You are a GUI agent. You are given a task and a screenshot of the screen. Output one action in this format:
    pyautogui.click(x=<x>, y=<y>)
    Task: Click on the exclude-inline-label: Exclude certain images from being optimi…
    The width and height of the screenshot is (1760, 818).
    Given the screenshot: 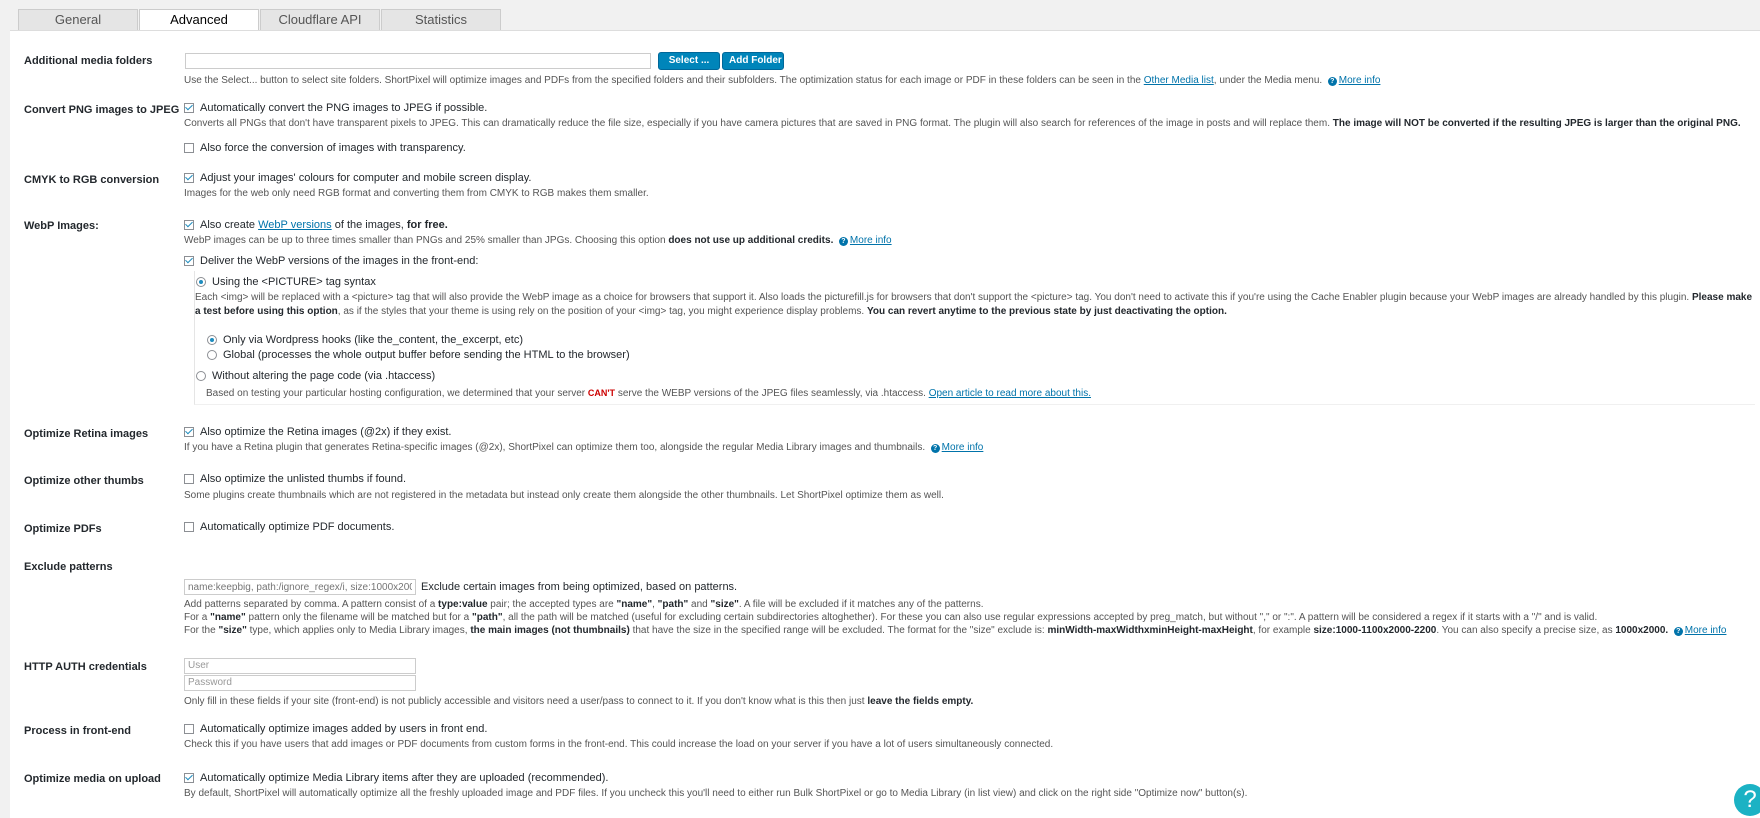 What is the action you would take?
    pyautogui.click(x=579, y=587)
    